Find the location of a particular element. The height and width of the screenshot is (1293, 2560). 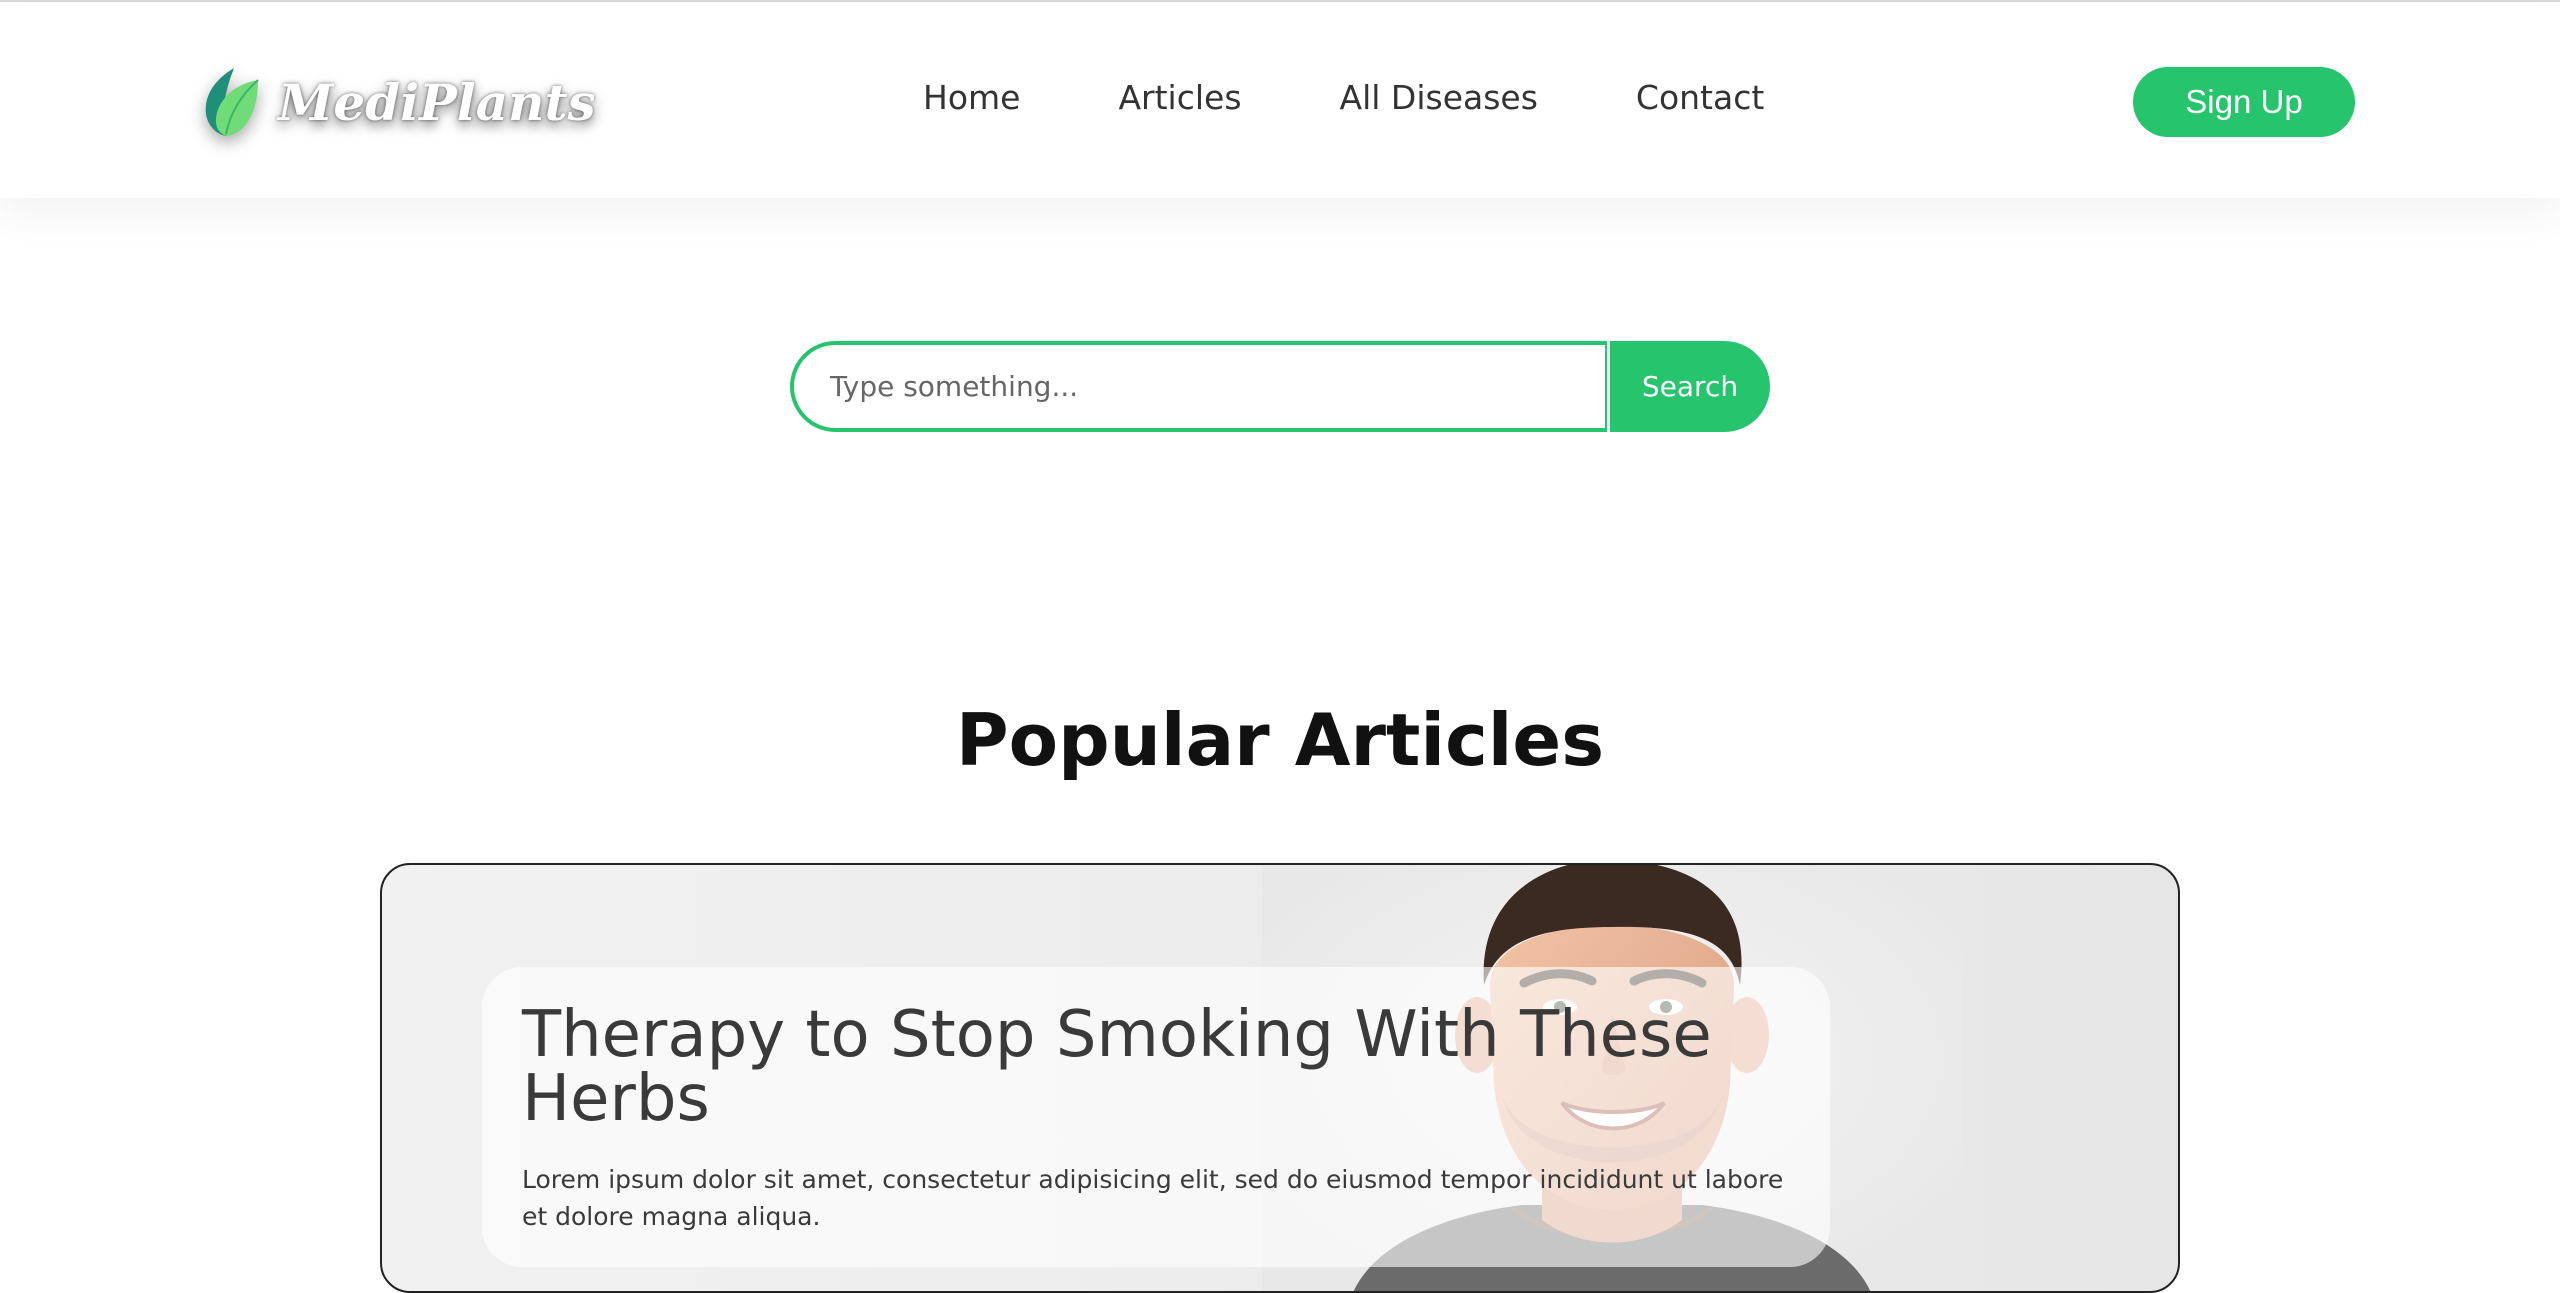

nav-link-articles: Articles is located at coordinates (1179, 97).